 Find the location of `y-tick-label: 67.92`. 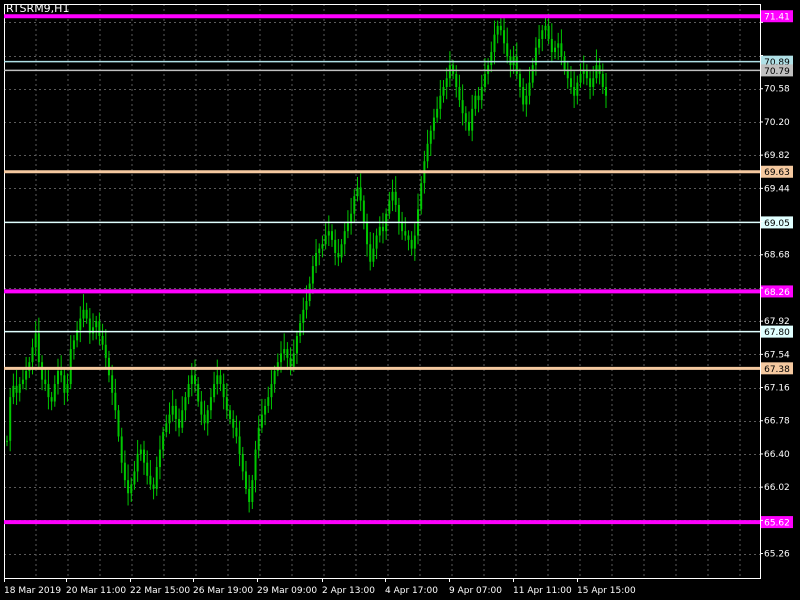

y-tick-label: 67.92 is located at coordinates (777, 322).